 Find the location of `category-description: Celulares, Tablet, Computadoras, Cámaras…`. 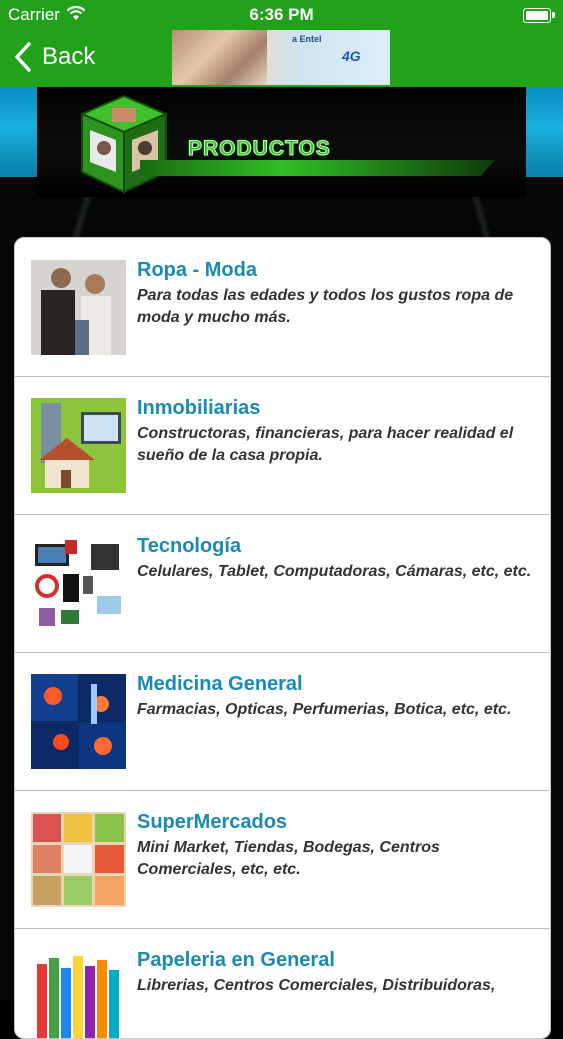

category-description: Celulares, Tablet, Computadoras, Cámaras… is located at coordinates (334, 571).